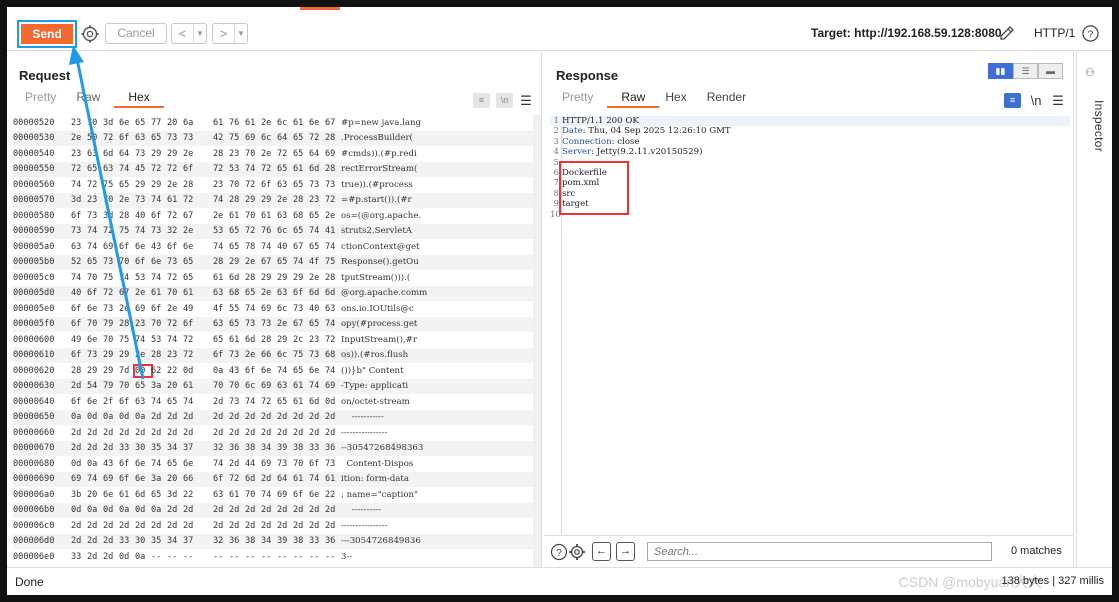 This screenshot has height=602, width=1119. What do you see at coordinates (253, 355) in the screenshot?
I see `hex-byte: 2e` at bounding box center [253, 355].